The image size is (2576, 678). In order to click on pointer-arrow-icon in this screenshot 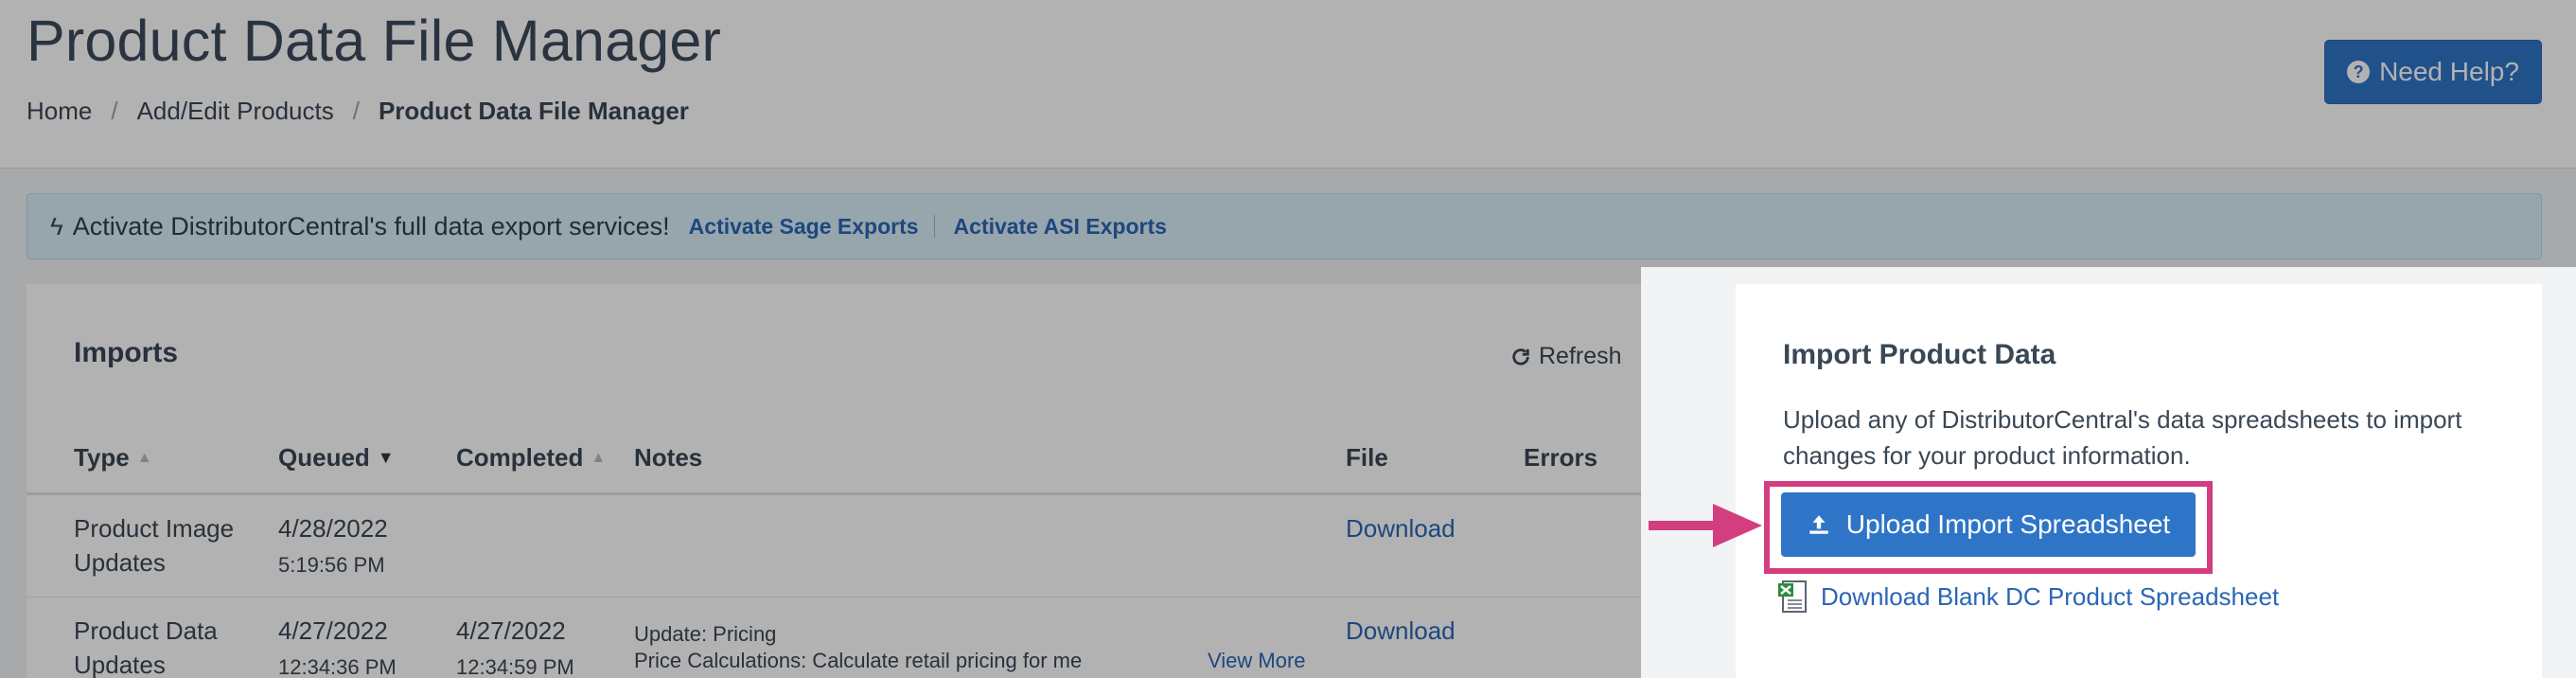, I will do `click(1705, 525)`.